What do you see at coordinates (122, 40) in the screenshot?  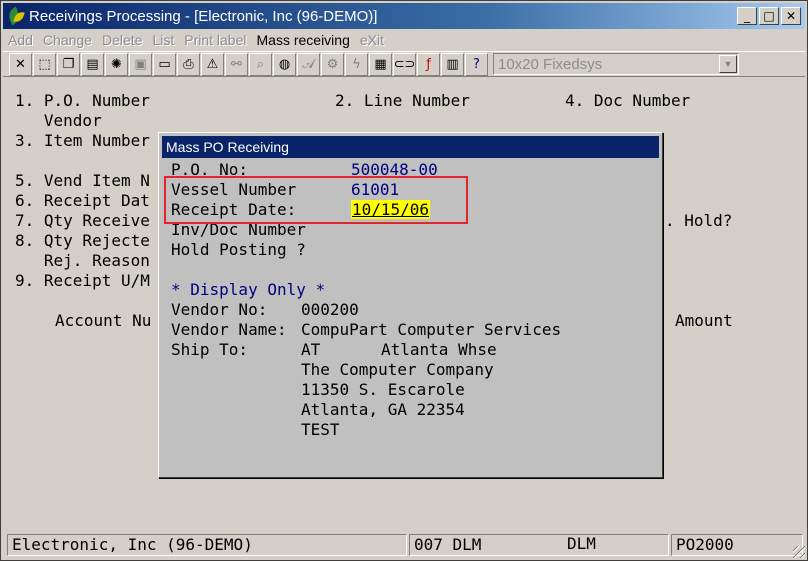 I see `menu-delete: Delete` at bounding box center [122, 40].